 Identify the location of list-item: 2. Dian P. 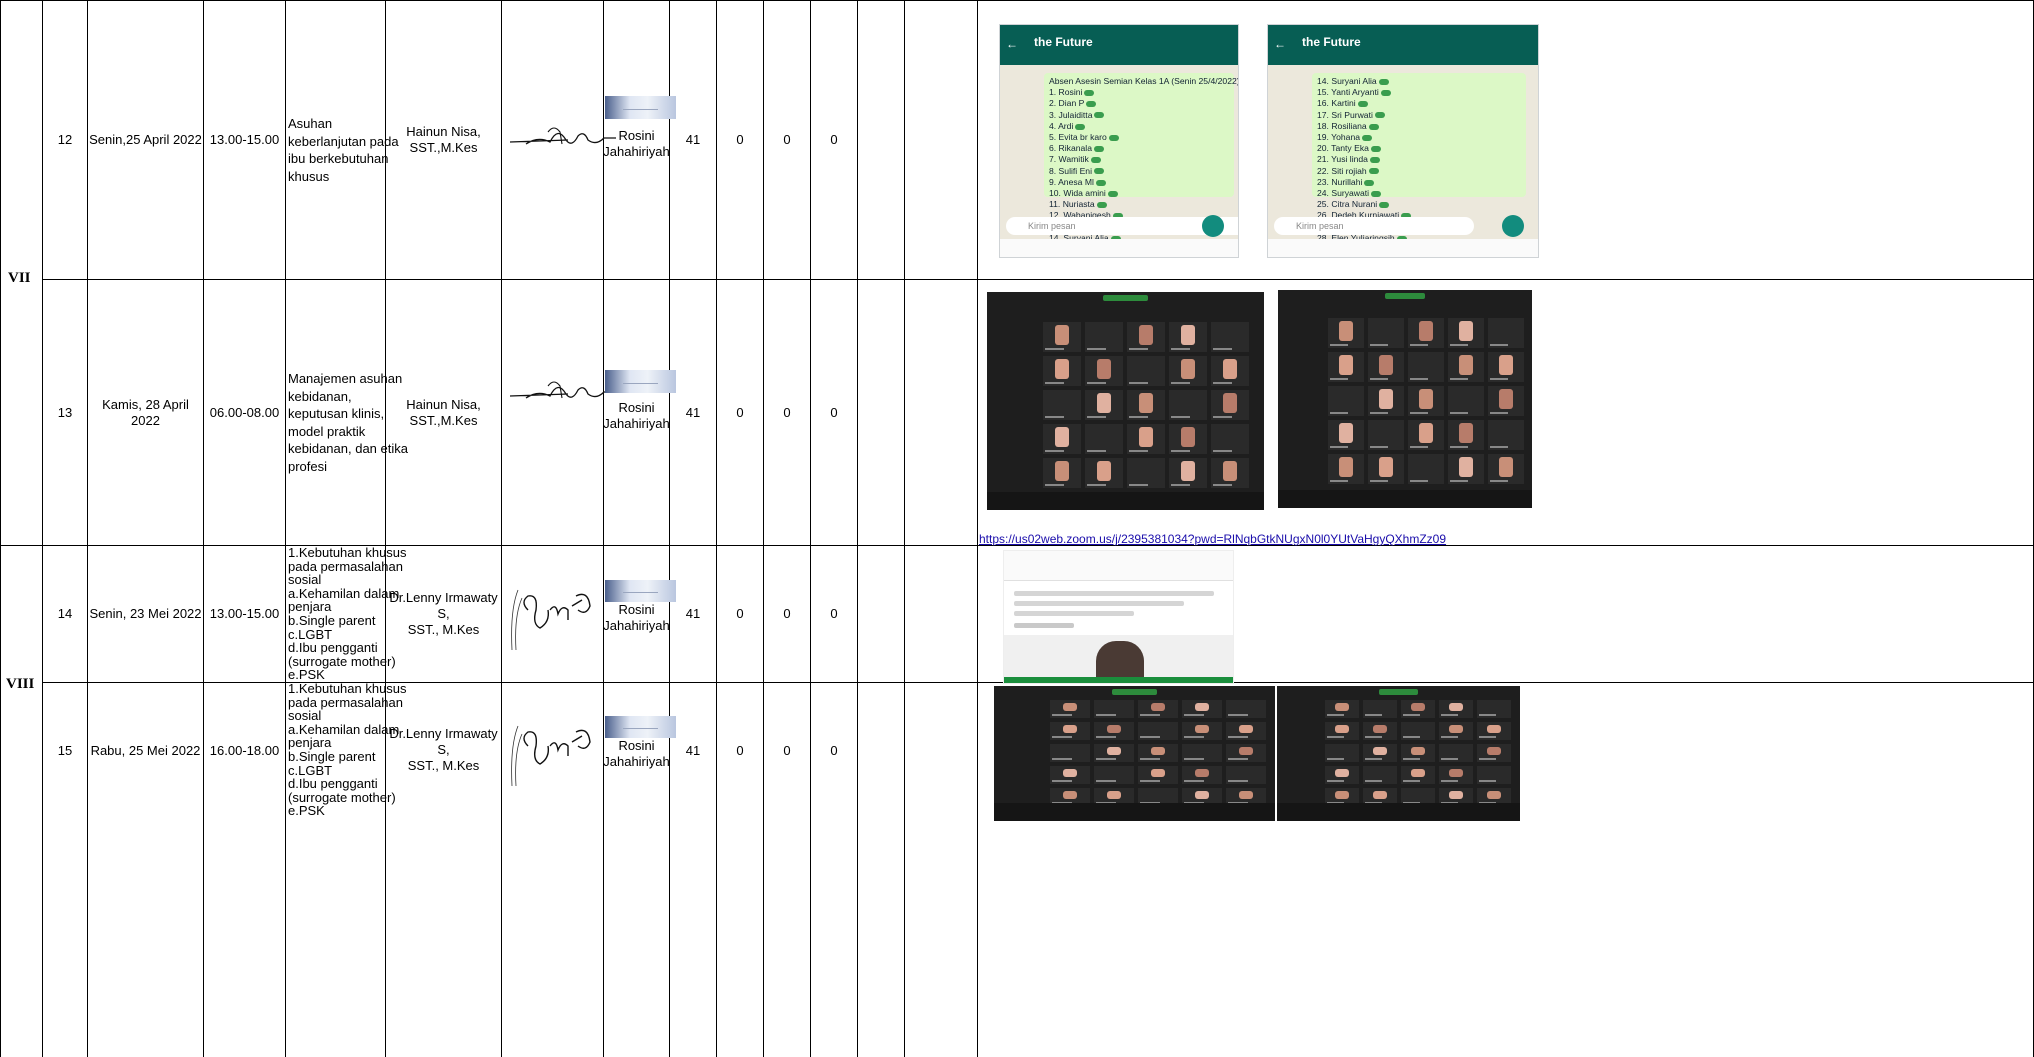
(1139, 103).